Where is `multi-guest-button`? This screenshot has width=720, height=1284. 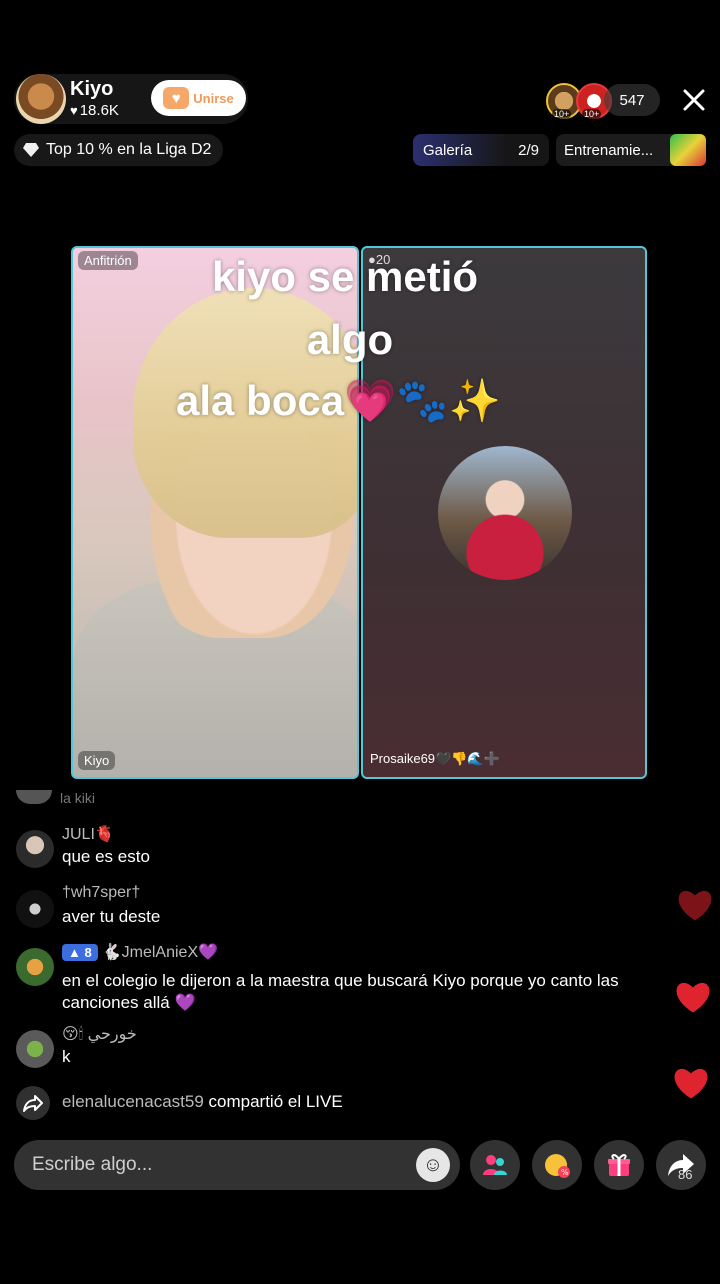 multi-guest-button is located at coordinates (495, 1165).